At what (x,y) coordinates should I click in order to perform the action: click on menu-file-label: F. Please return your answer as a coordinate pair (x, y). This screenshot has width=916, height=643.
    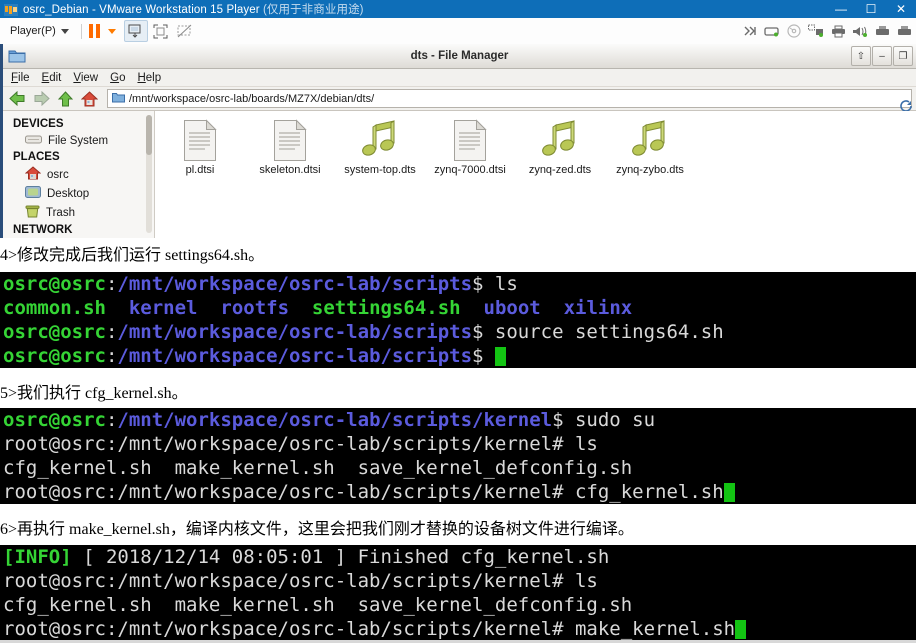
    Looking at the image, I should click on (15, 77).